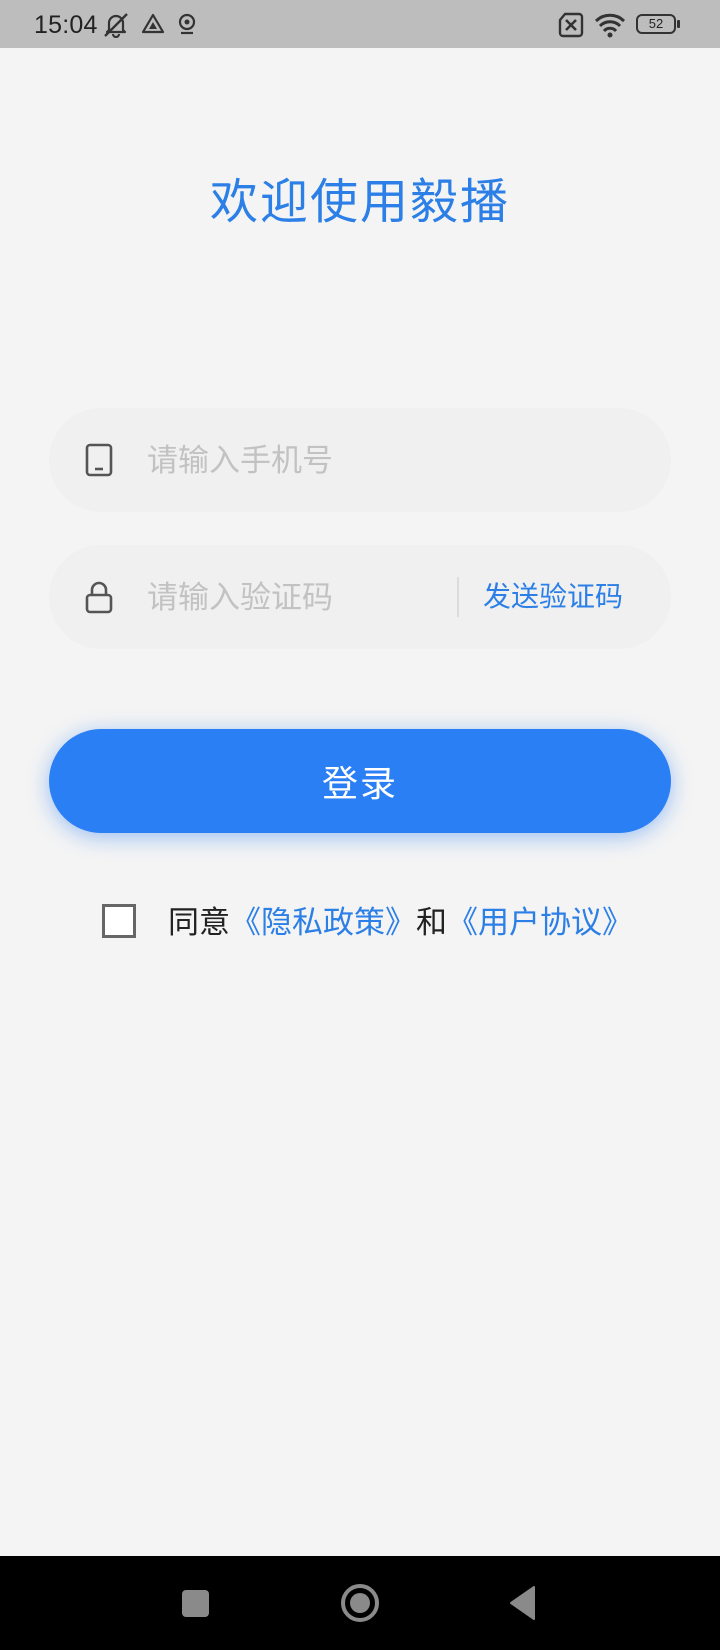 Image resolution: width=720 pixels, height=1650 pixels. What do you see at coordinates (287, 598) in the screenshot?
I see `verification-code-input` at bounding box center [287, 598].